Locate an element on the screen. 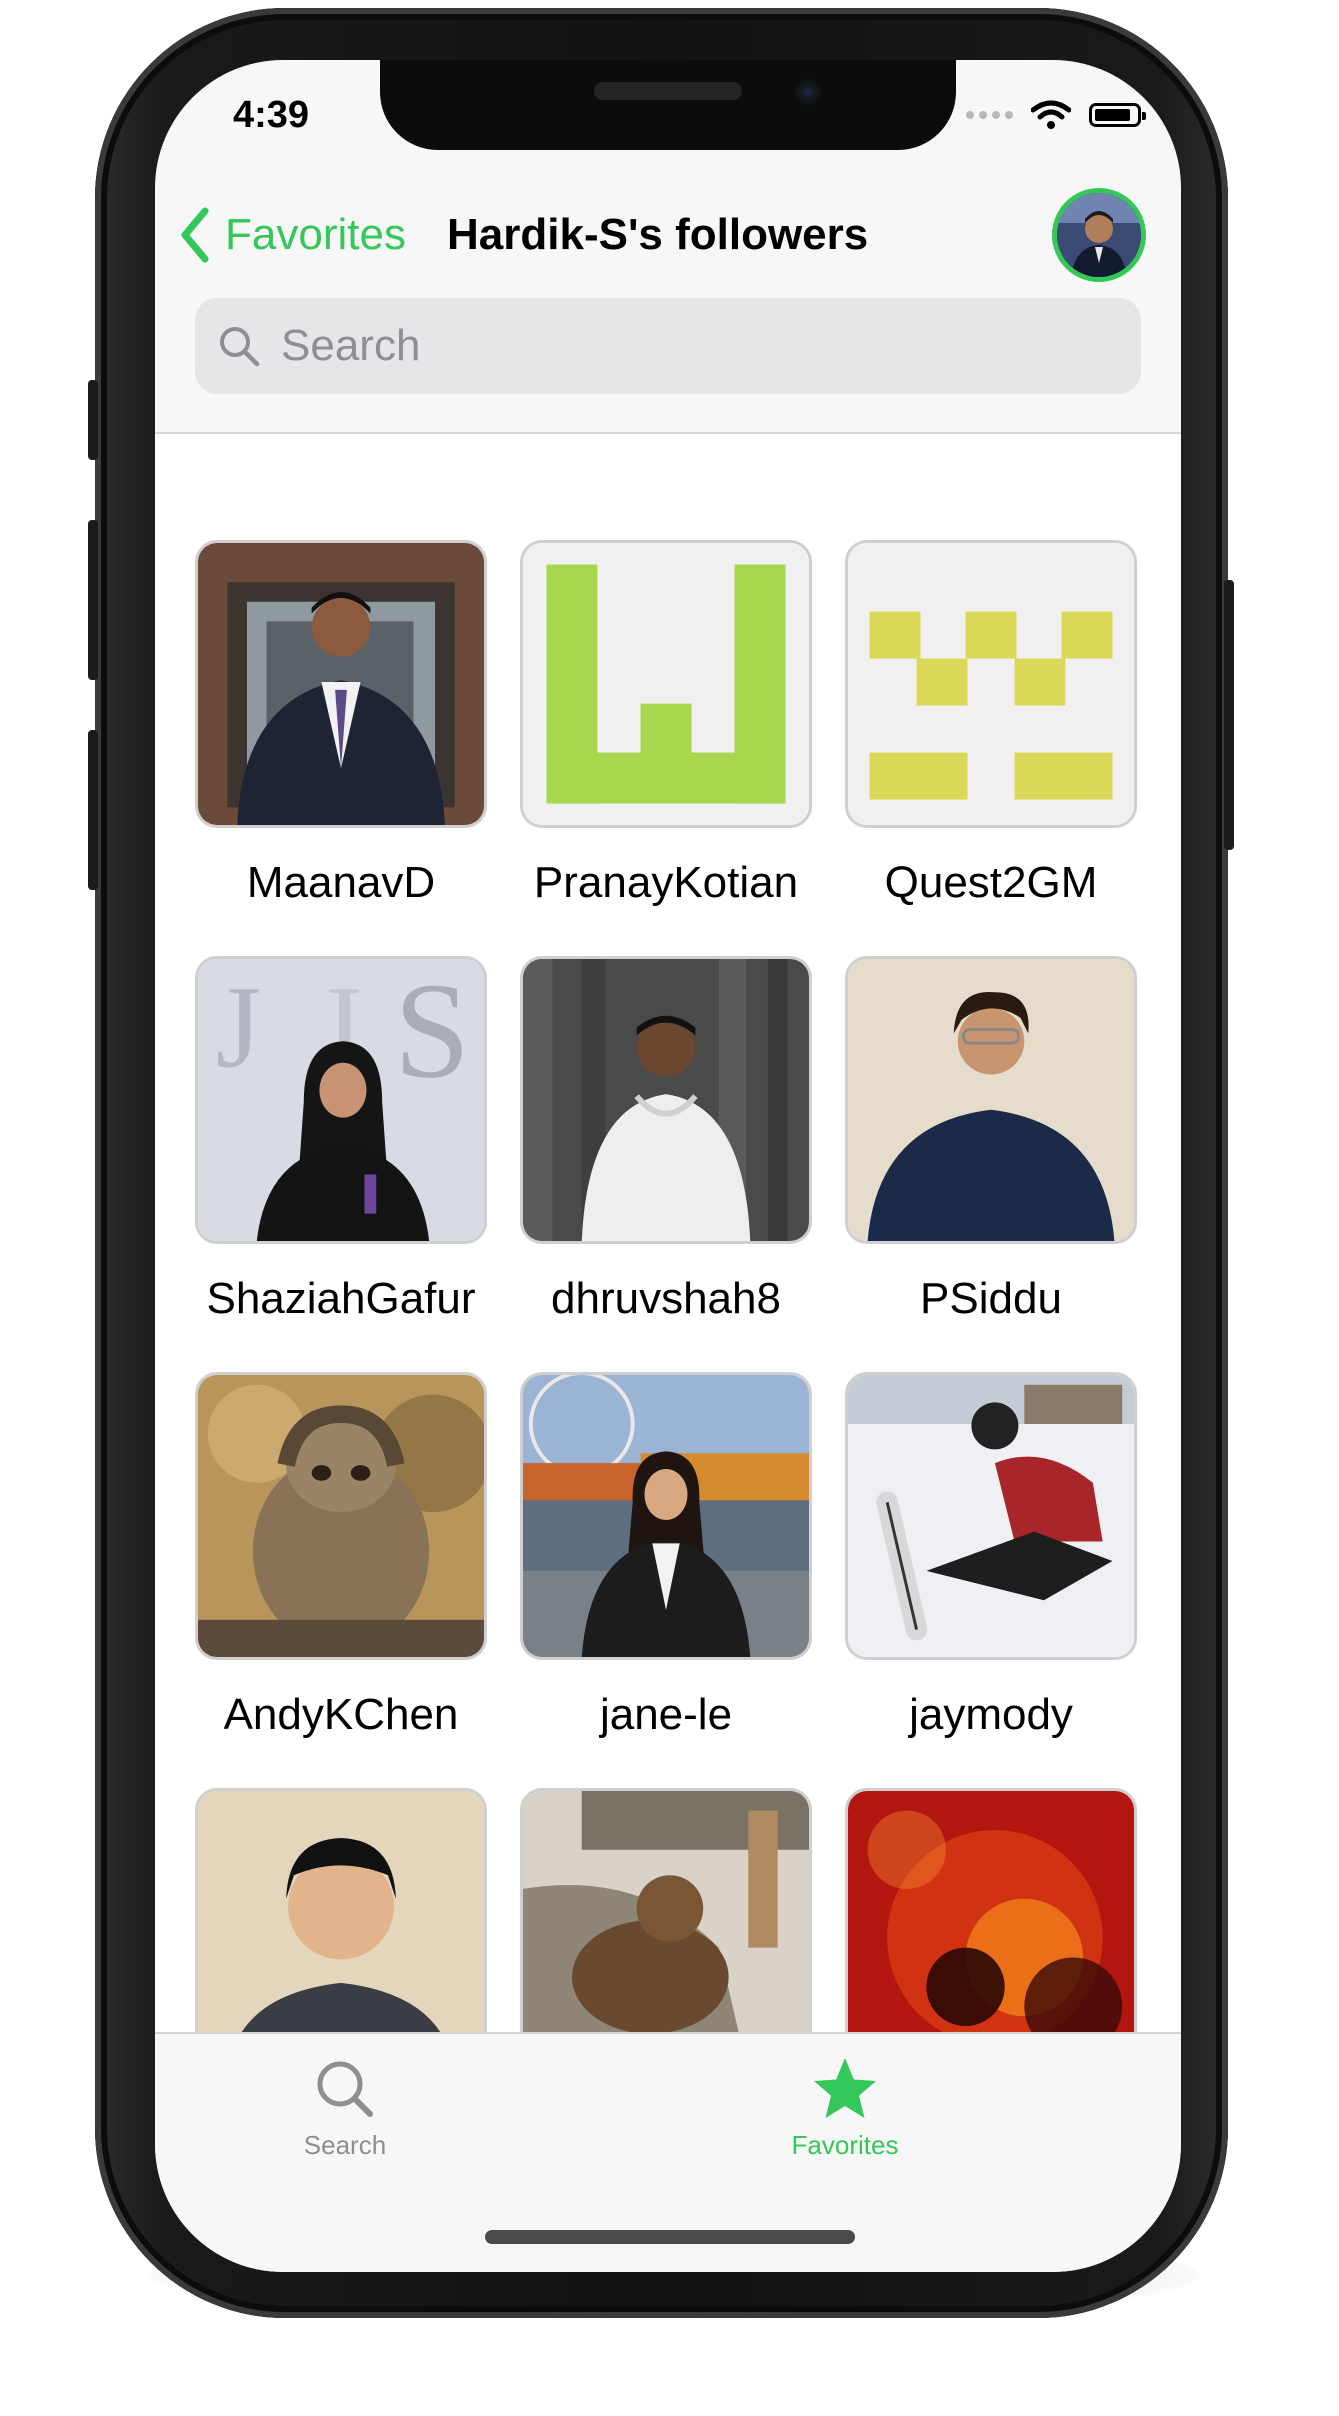 Image resolution: width=1339 pixels, height=2416 pixels. follower-username: MaanavD is located at coordinates (341, 882).